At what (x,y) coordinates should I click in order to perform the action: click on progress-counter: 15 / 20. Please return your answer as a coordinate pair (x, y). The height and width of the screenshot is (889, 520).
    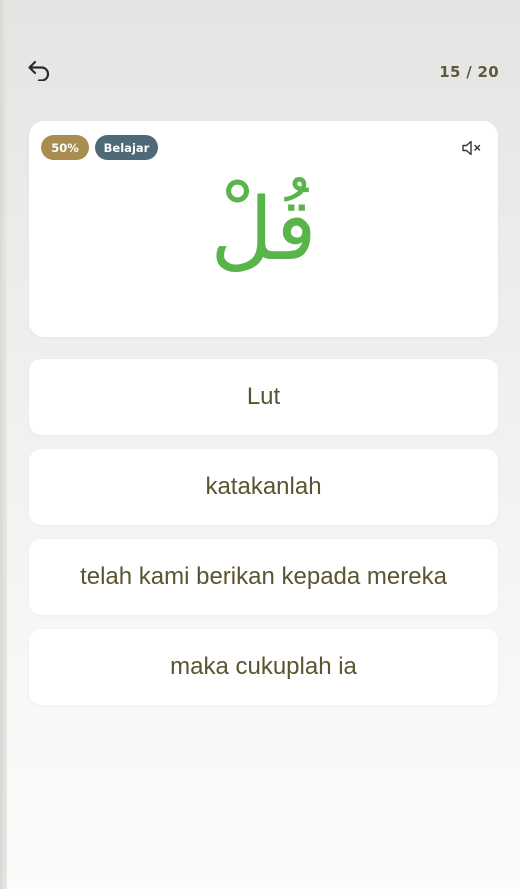
    Looking at the image, I should click on (469, 72).